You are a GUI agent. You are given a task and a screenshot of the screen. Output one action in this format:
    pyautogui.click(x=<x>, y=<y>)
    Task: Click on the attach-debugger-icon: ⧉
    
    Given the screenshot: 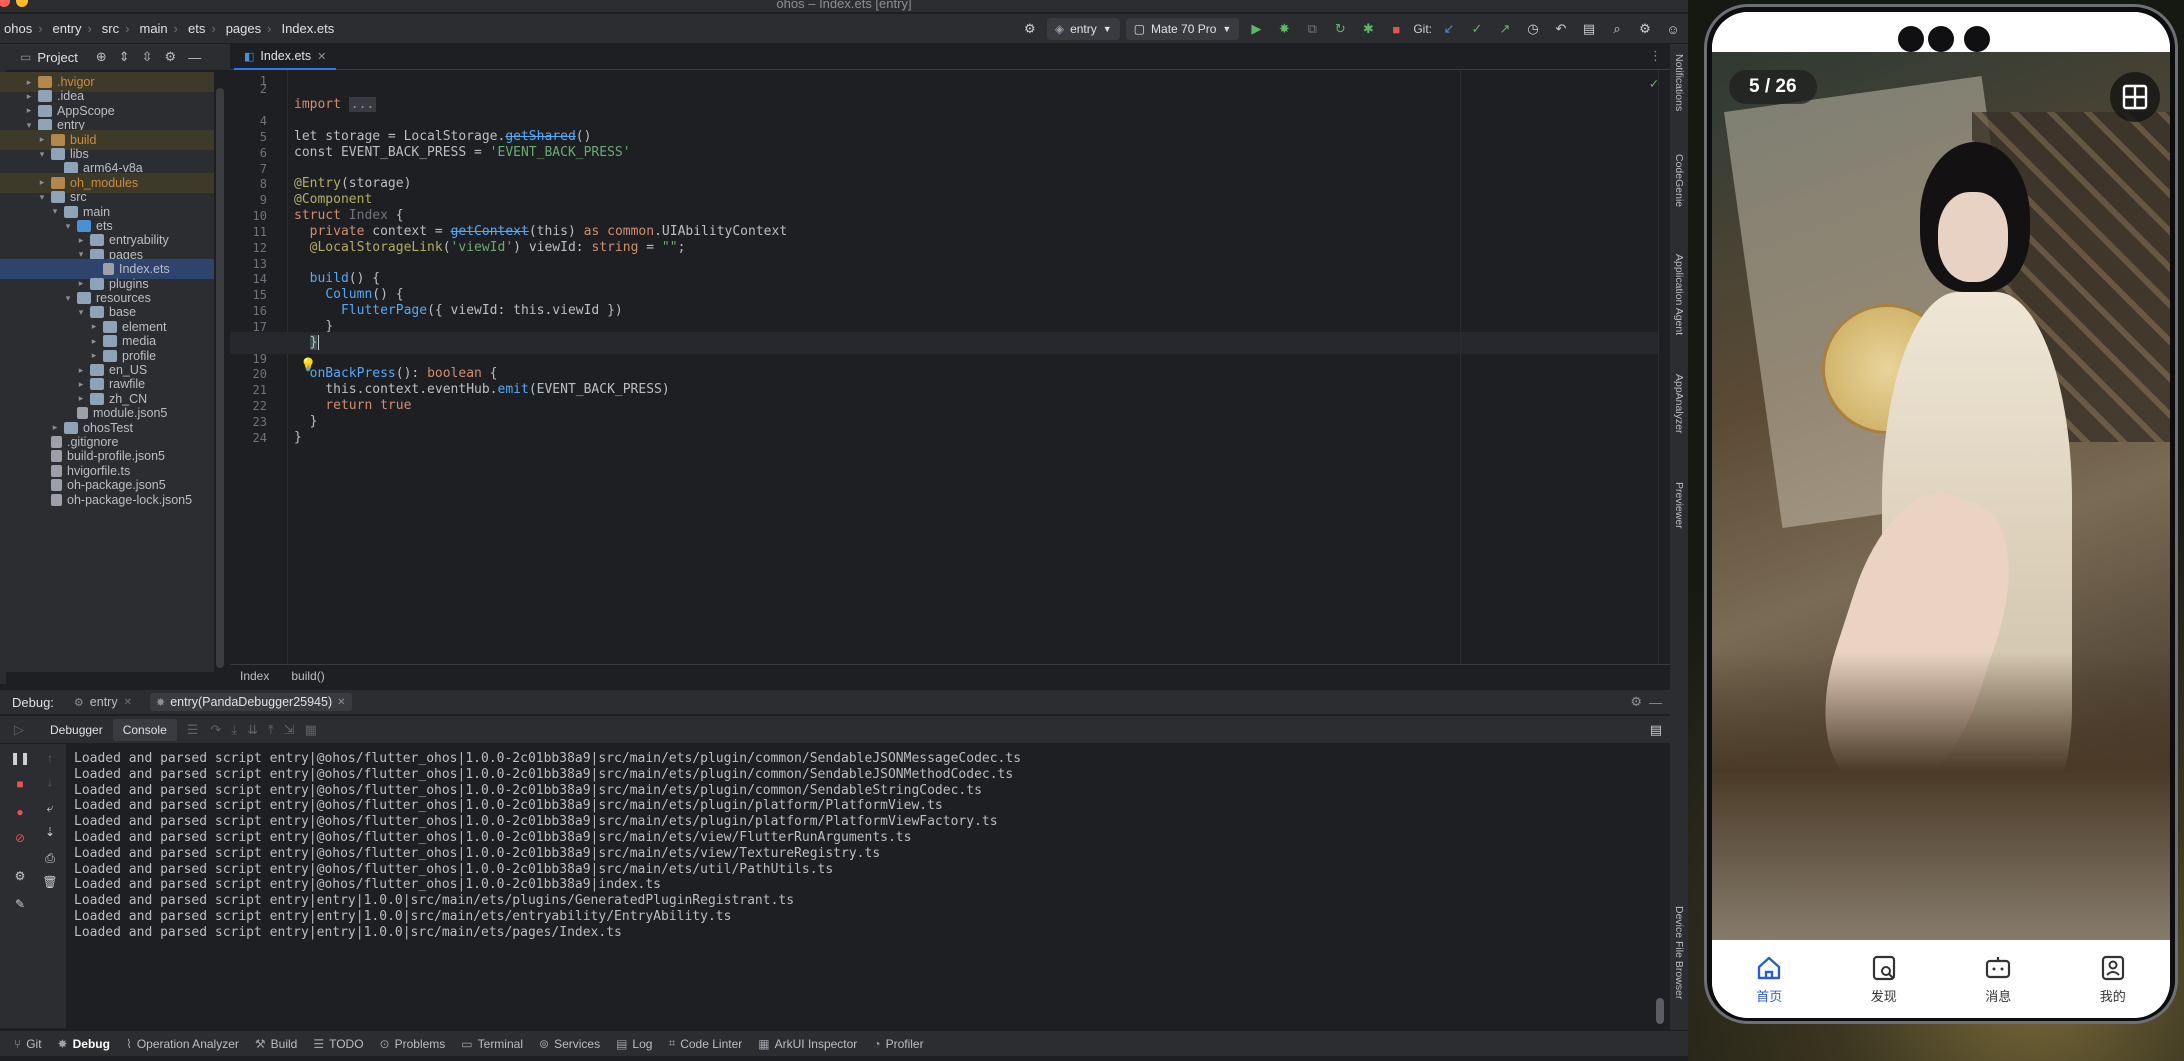 What is the action you would take?
    pyautogui.click(x=1312, y=29)
    